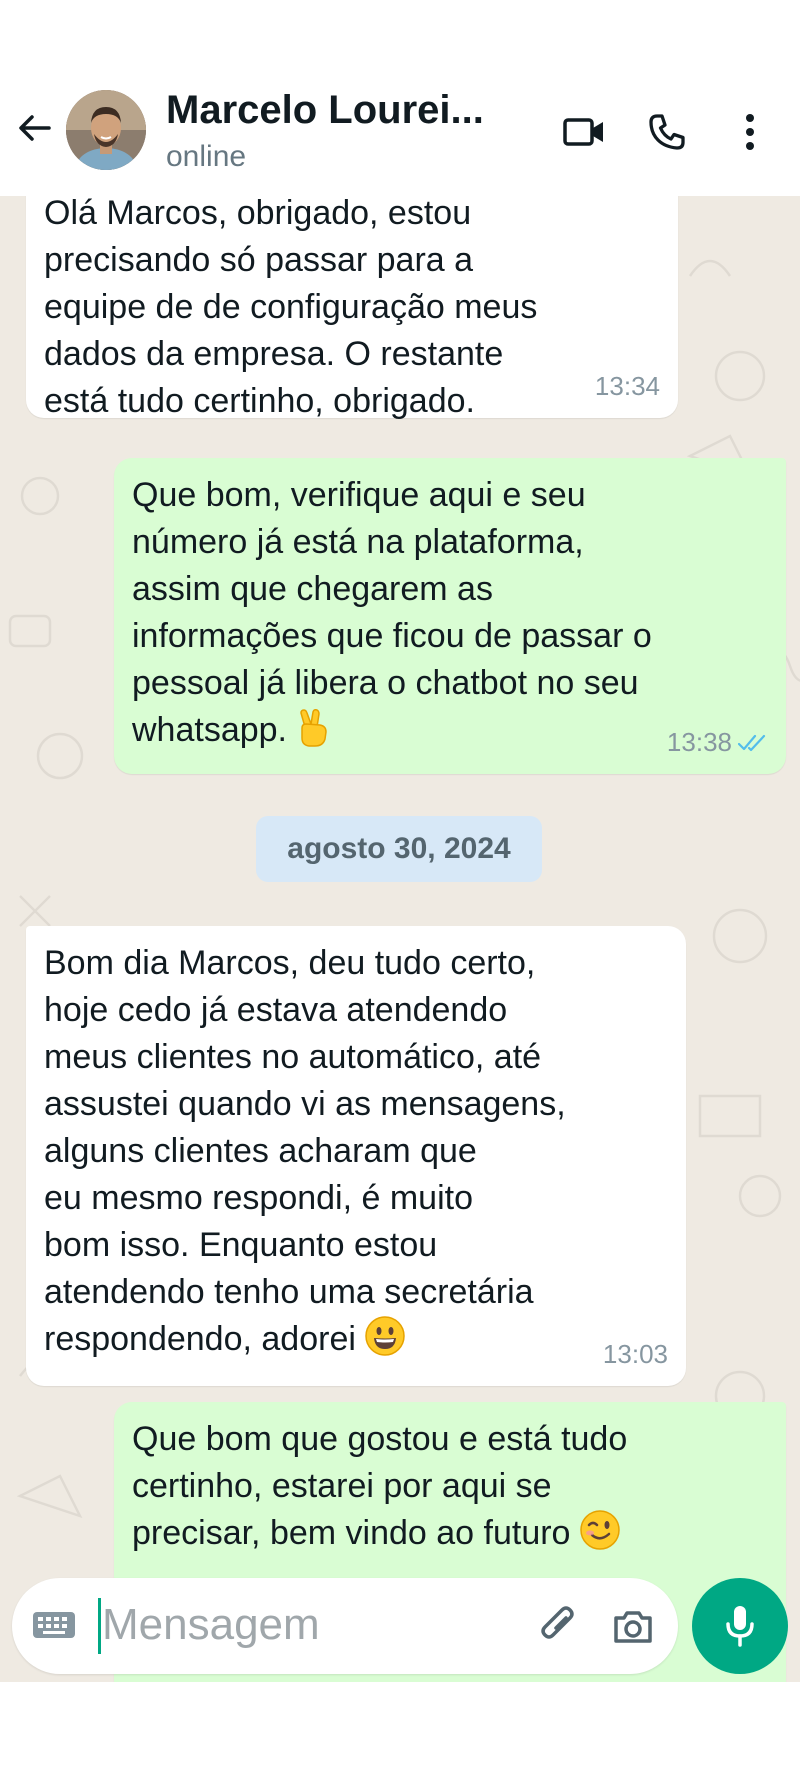 The width and height of the screenshot is (800, 1778). What do you see at coordinates (99, 1626) in the screenshot?
I see `text-caret` at bounding box center [99, 1626].